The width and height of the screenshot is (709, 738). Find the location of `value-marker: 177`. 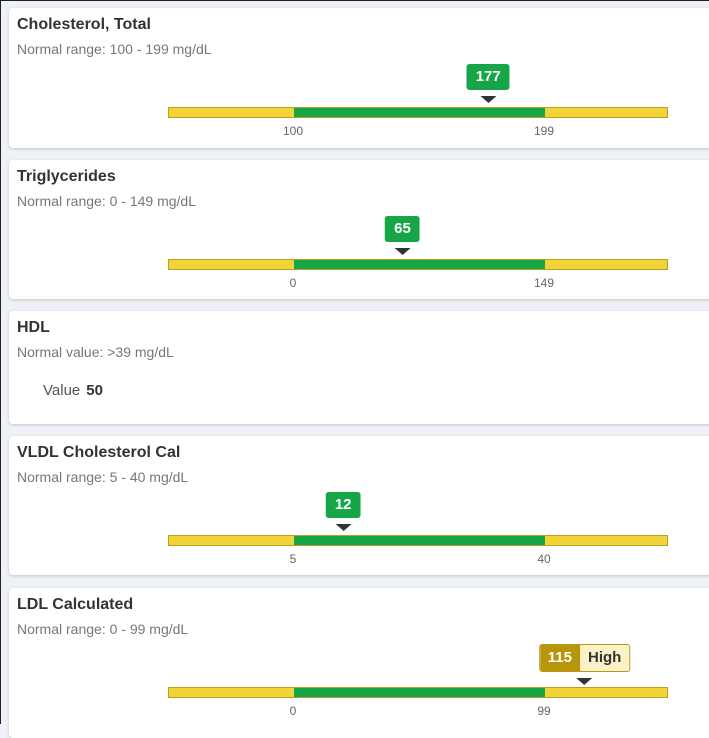

value-marker: 177 is located at coordinates (488, 83).